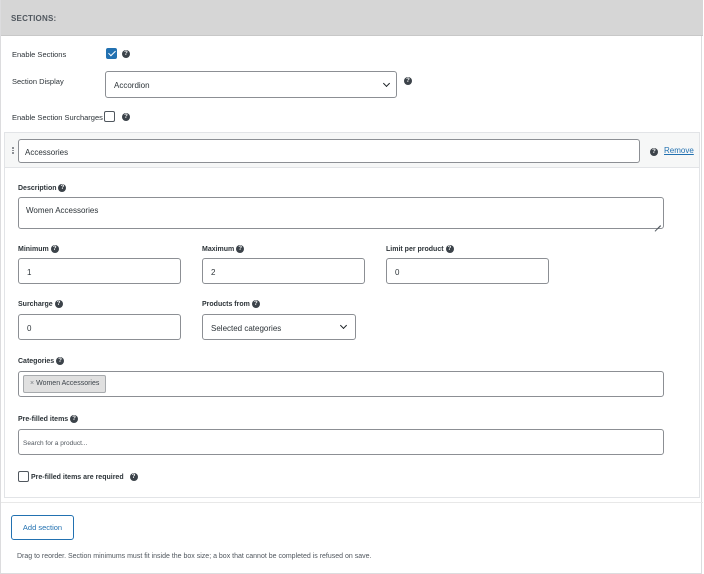 The image size is (704, 574). I want to click on minimum-label: Minimum ?, so click(38, 249).